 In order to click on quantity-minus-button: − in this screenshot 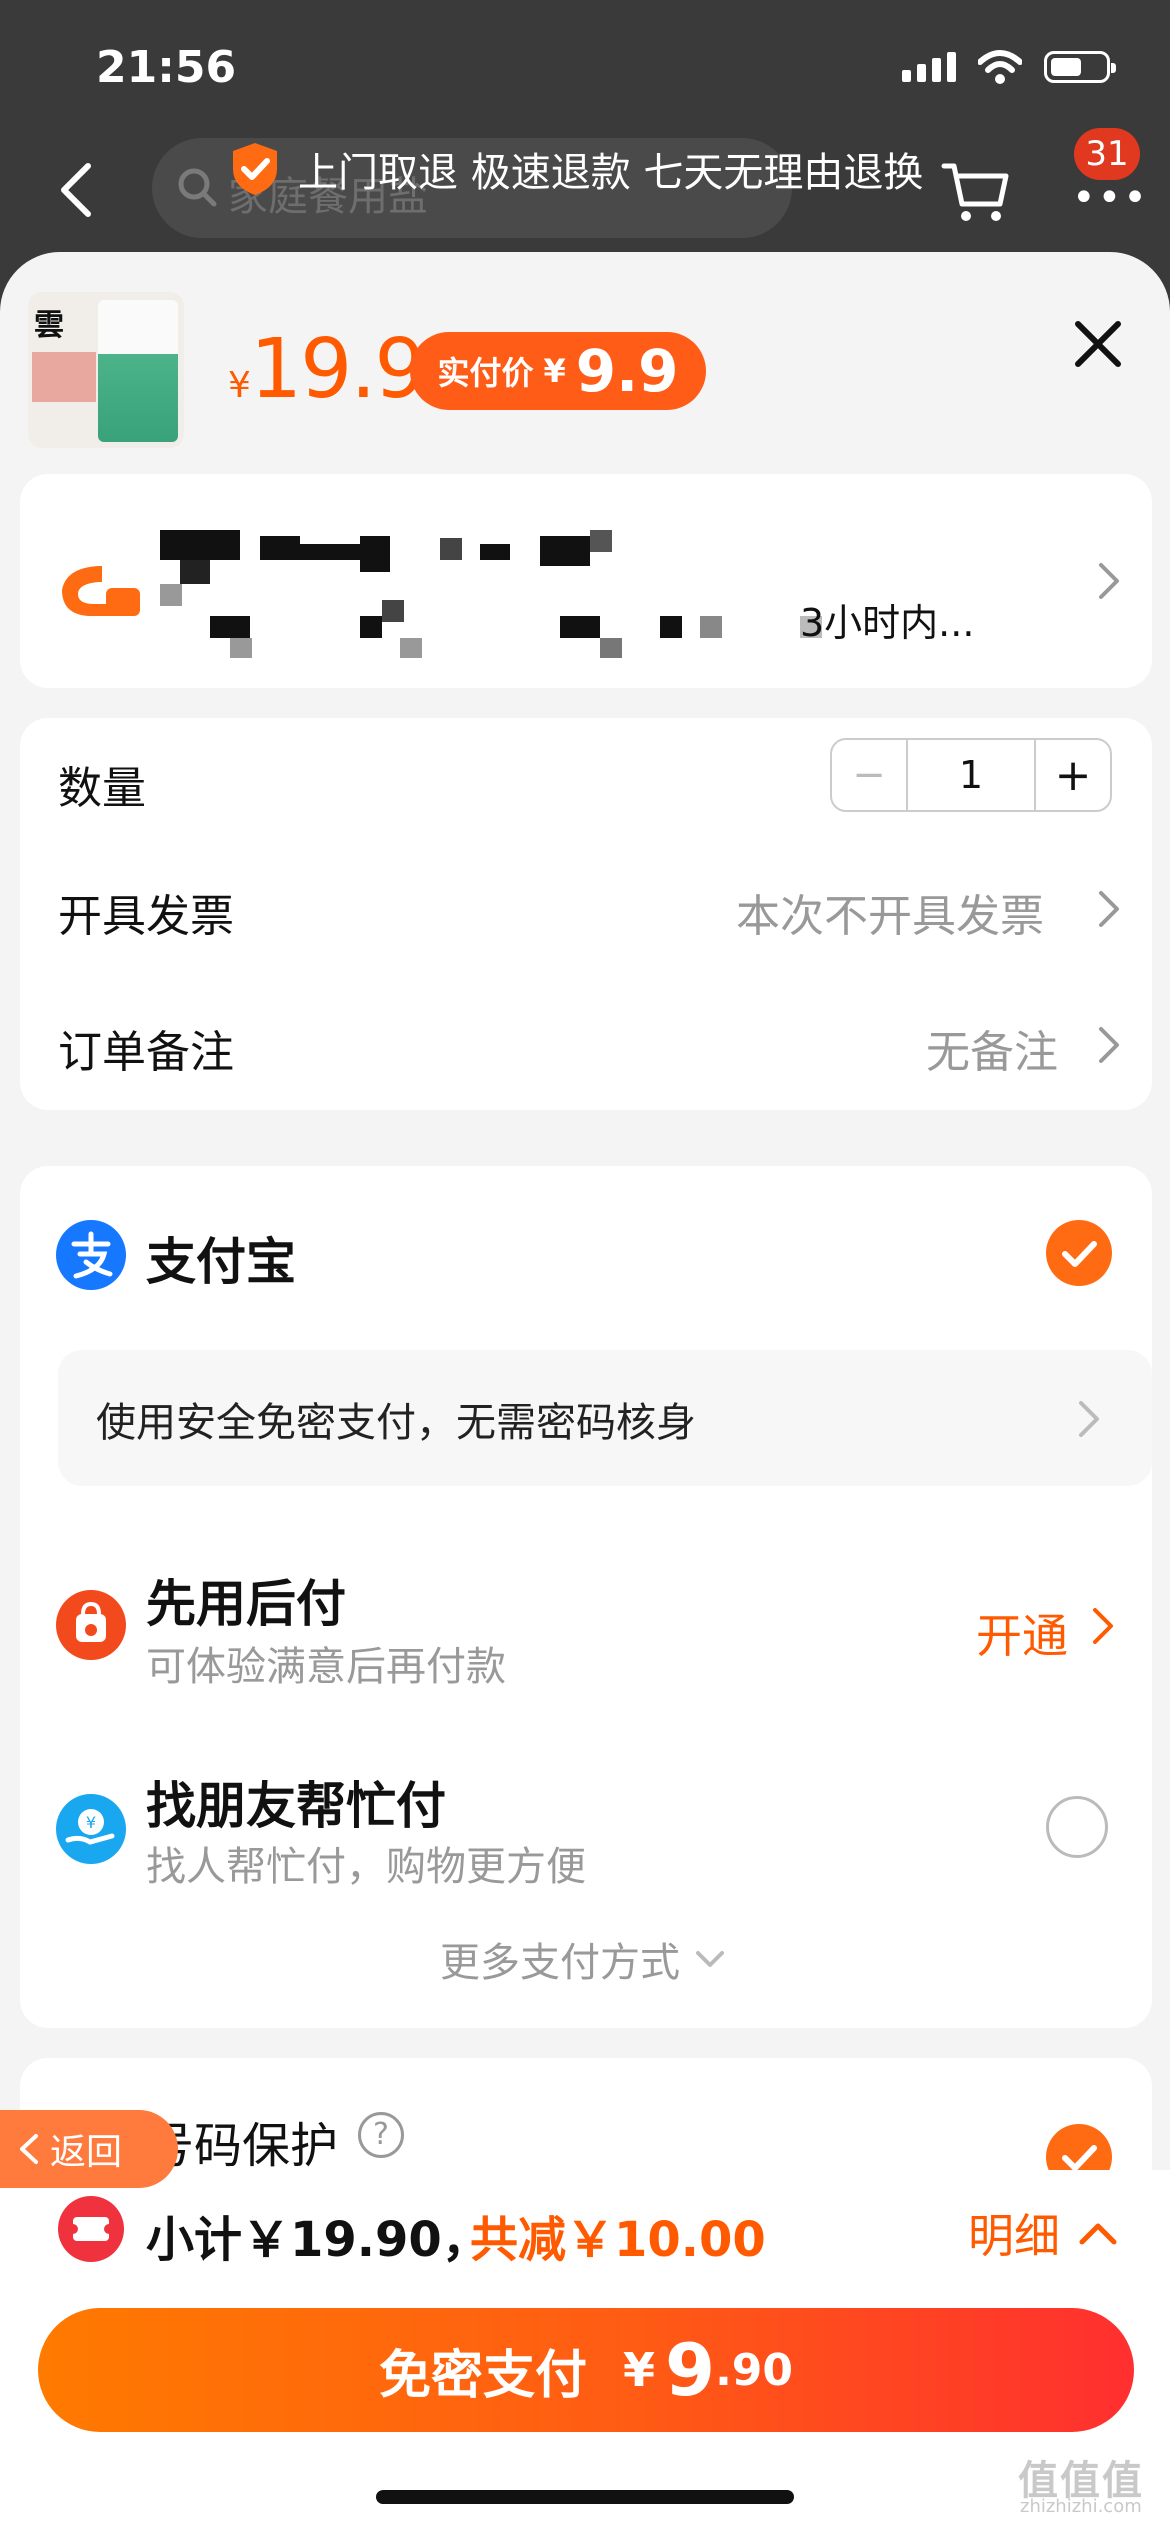, I will do `click(869, 775)`.